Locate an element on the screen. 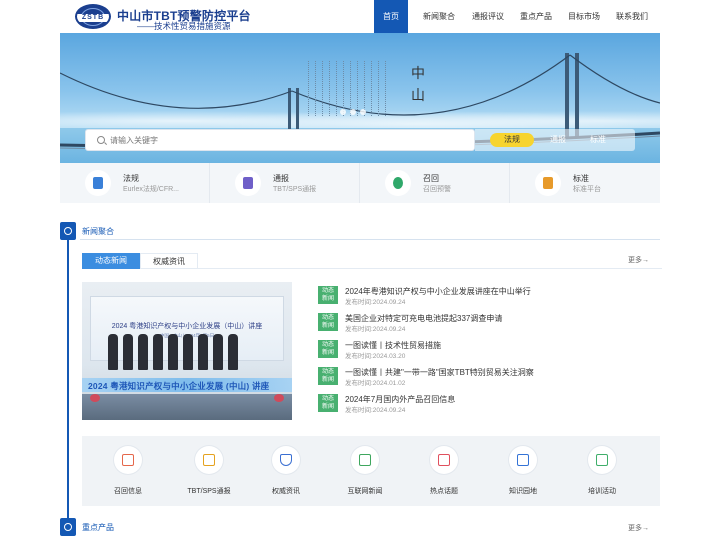 This screenshot has width=720, height=540. carousel-dots is located at coordinates (355, 112).